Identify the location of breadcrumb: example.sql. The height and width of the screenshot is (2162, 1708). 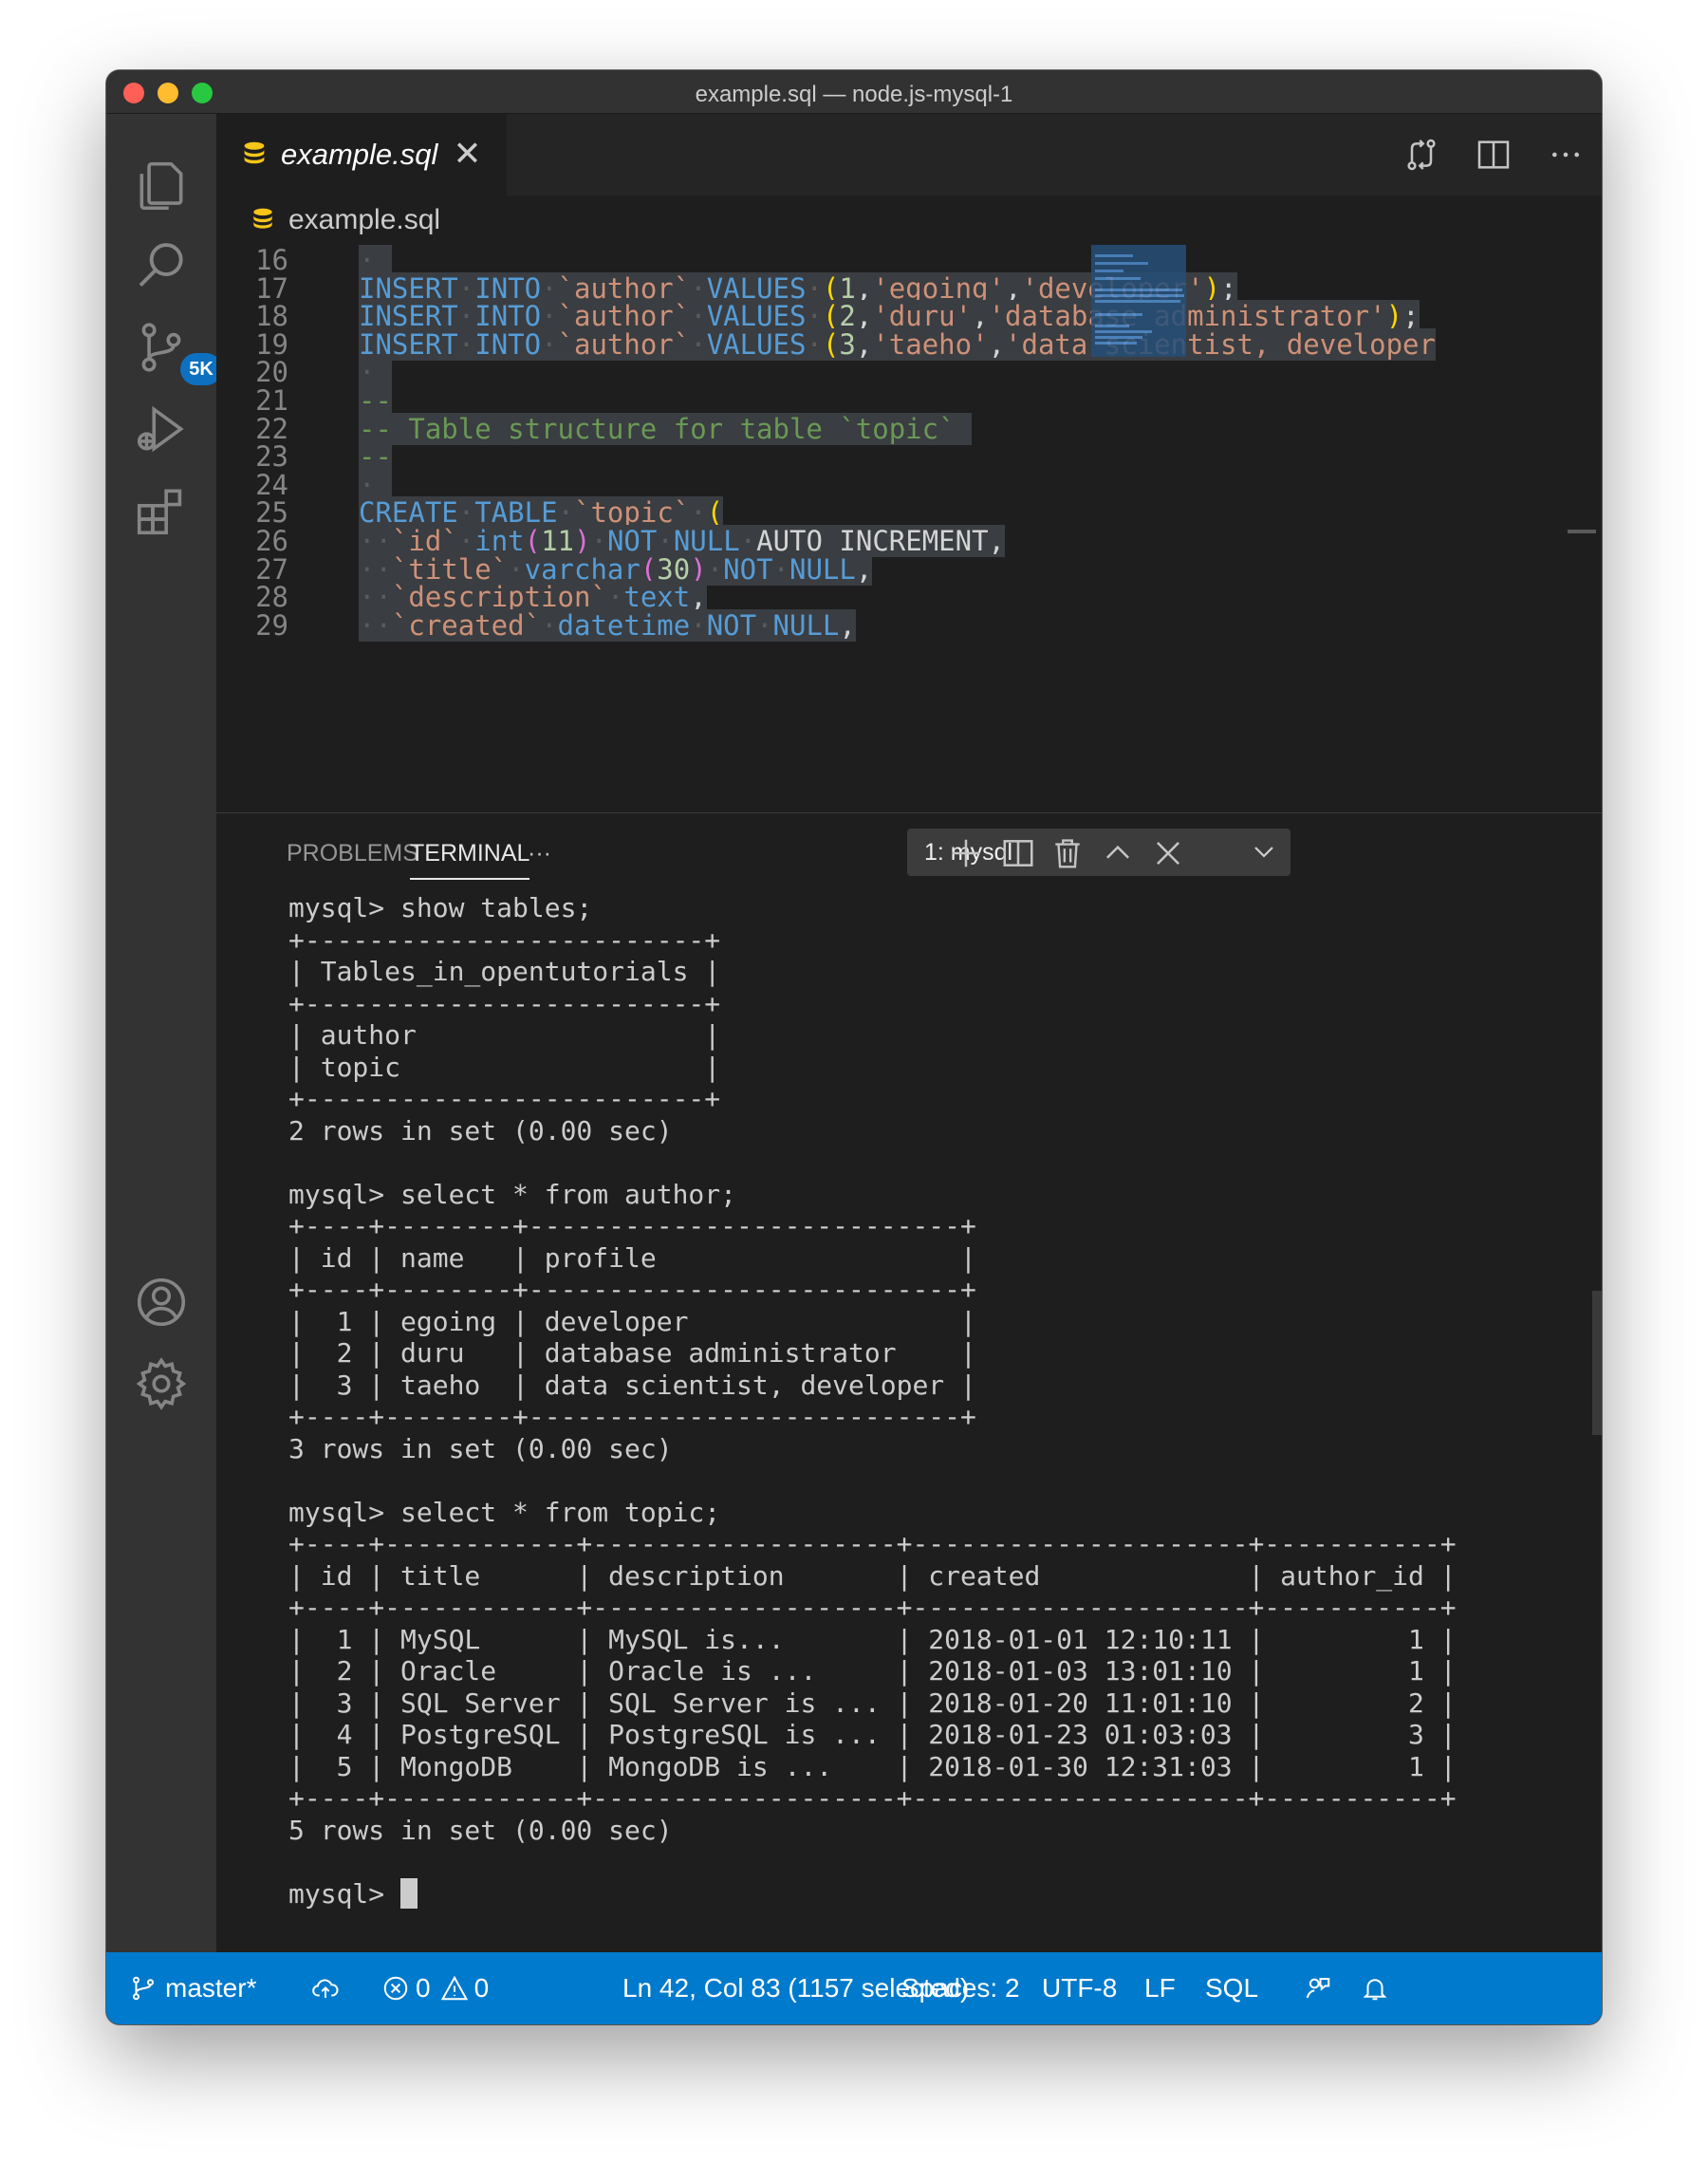
(909, 221).